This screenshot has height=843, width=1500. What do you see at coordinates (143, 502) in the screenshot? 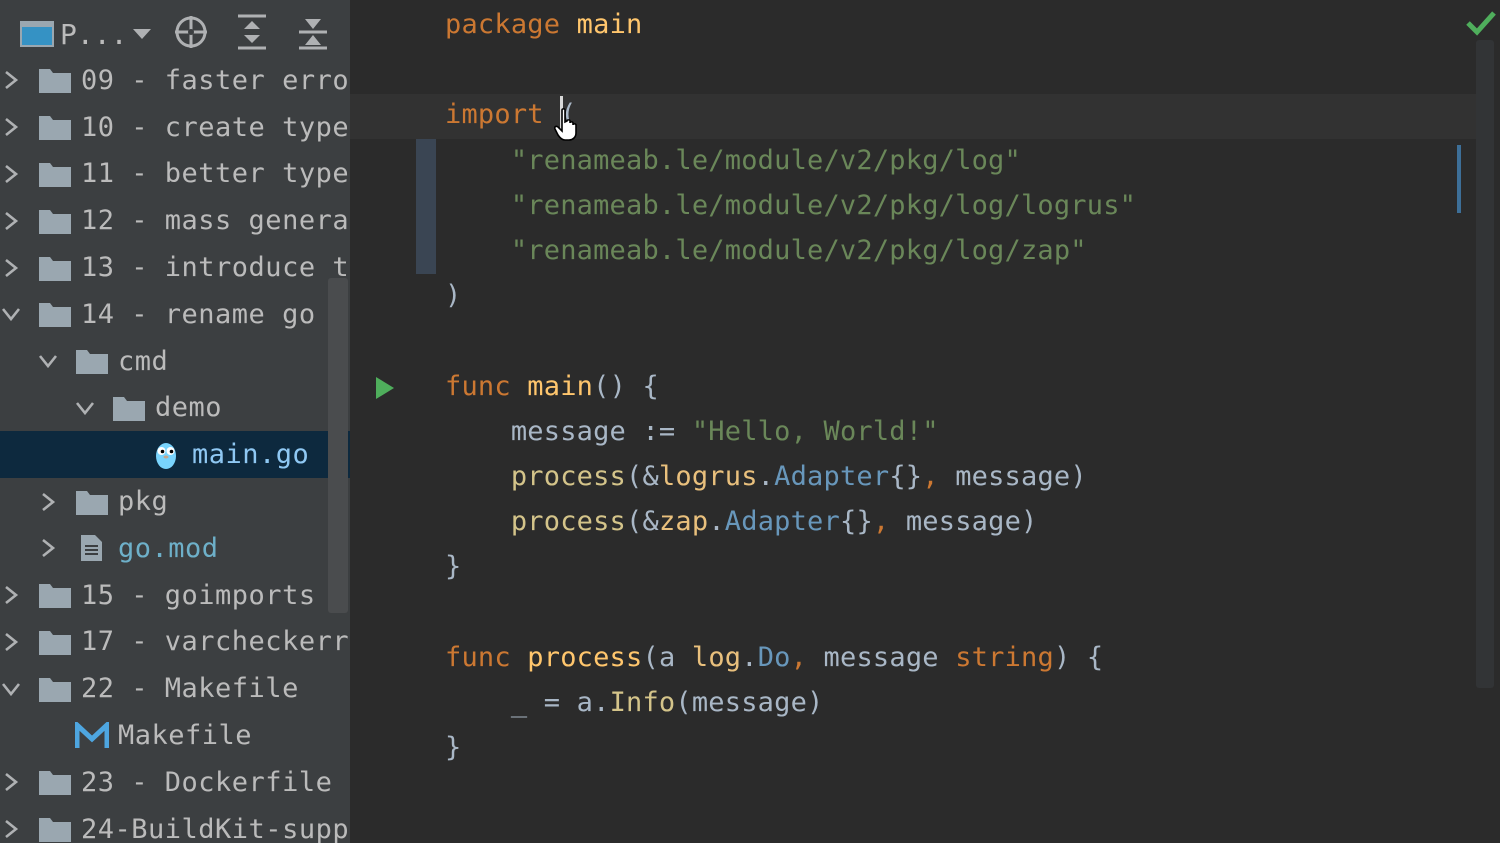
I see `tree-item-label: pkg` at bounding box center [143, 502].